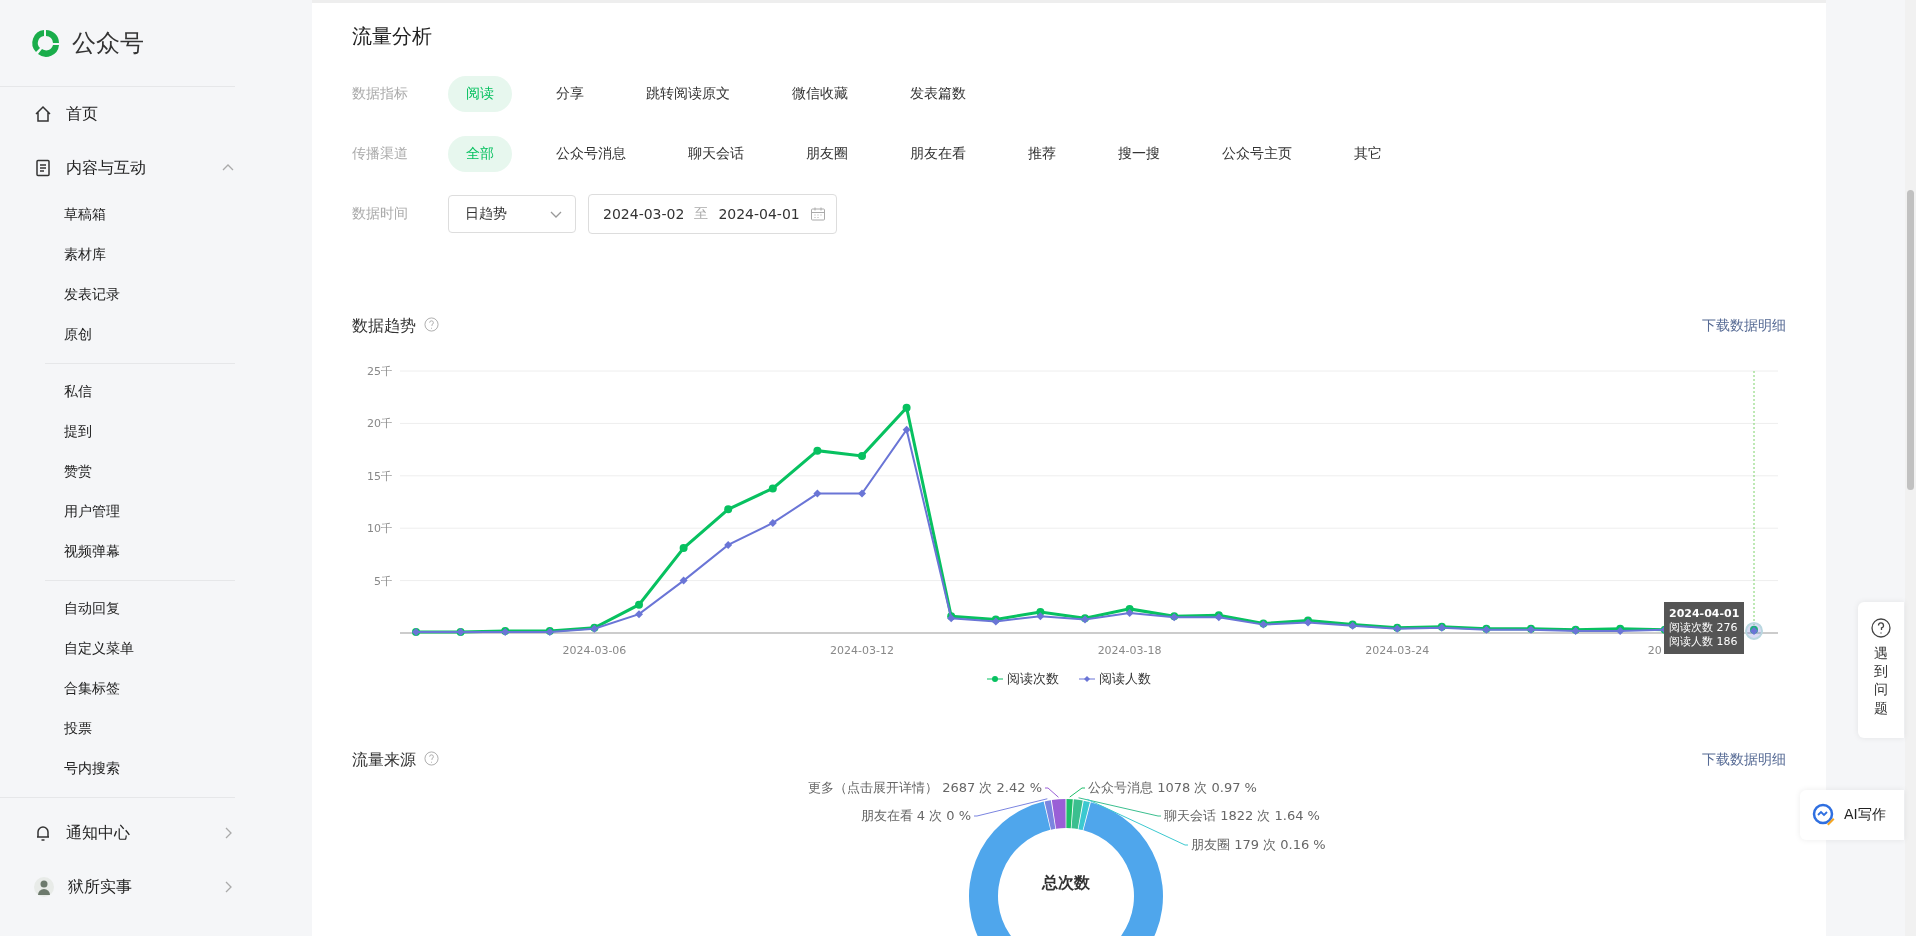  I want to click on tooltip-value: 阅读人数 186, so click(1704, 642).